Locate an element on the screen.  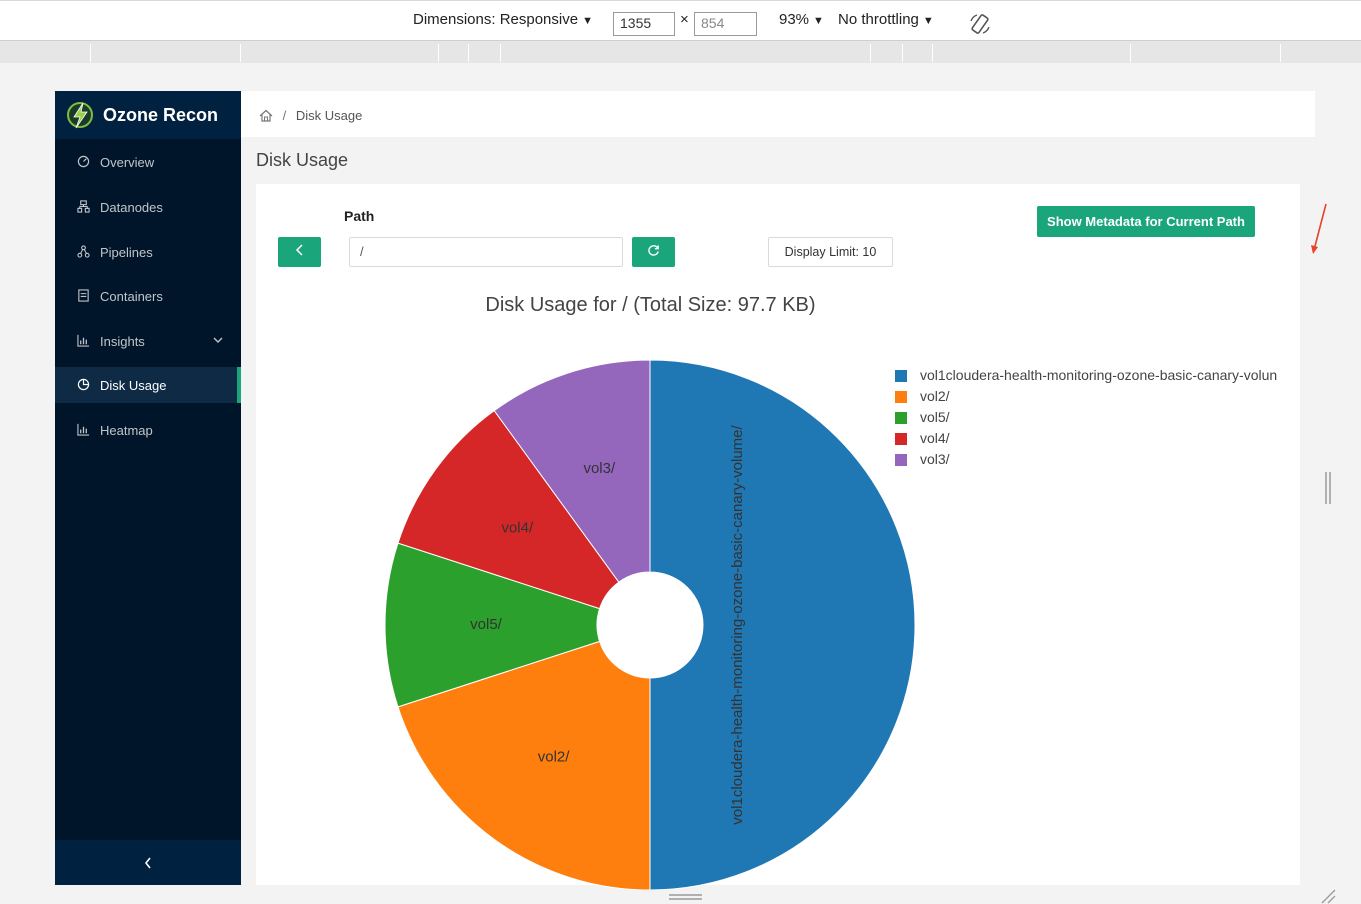
show-metadata-button: Show Metadata for Current Path is located at coordinates (1146, 221).